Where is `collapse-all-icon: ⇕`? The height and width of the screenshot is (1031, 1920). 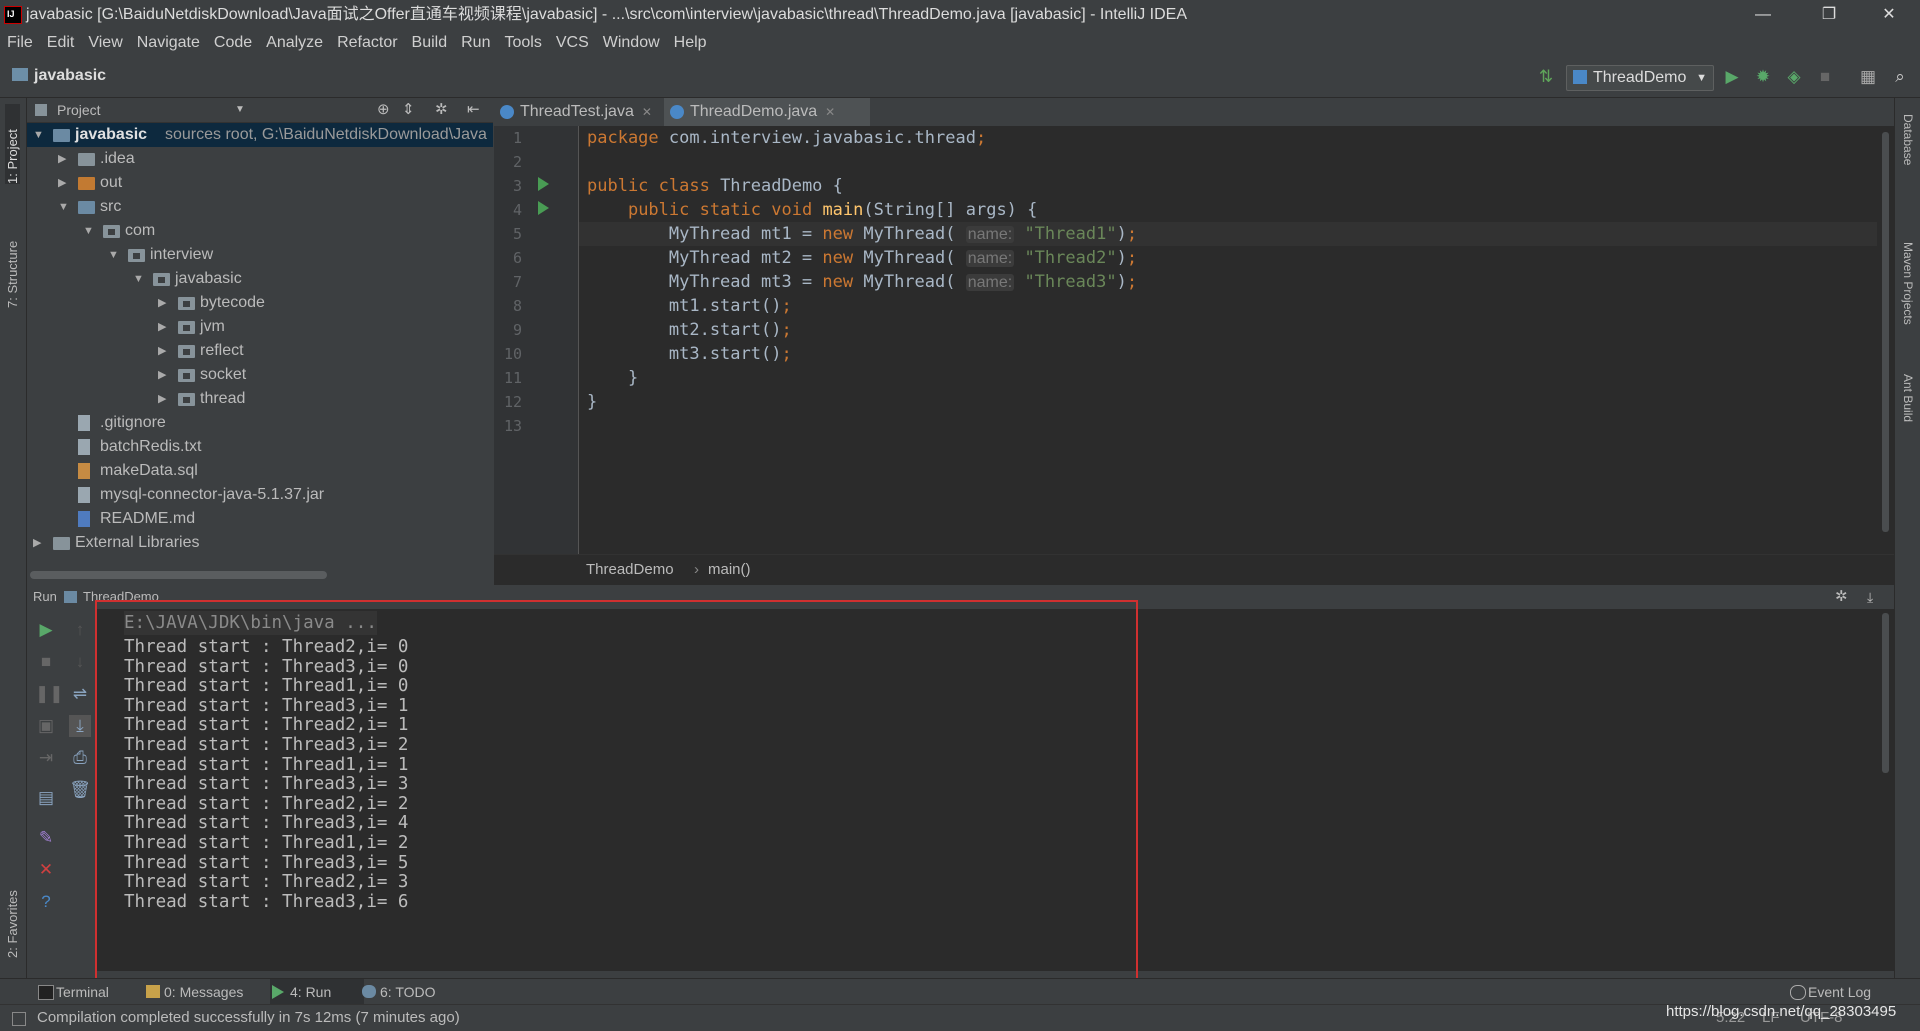 collapse-all-icon: ⇕ is located at coordinates (408, 110).